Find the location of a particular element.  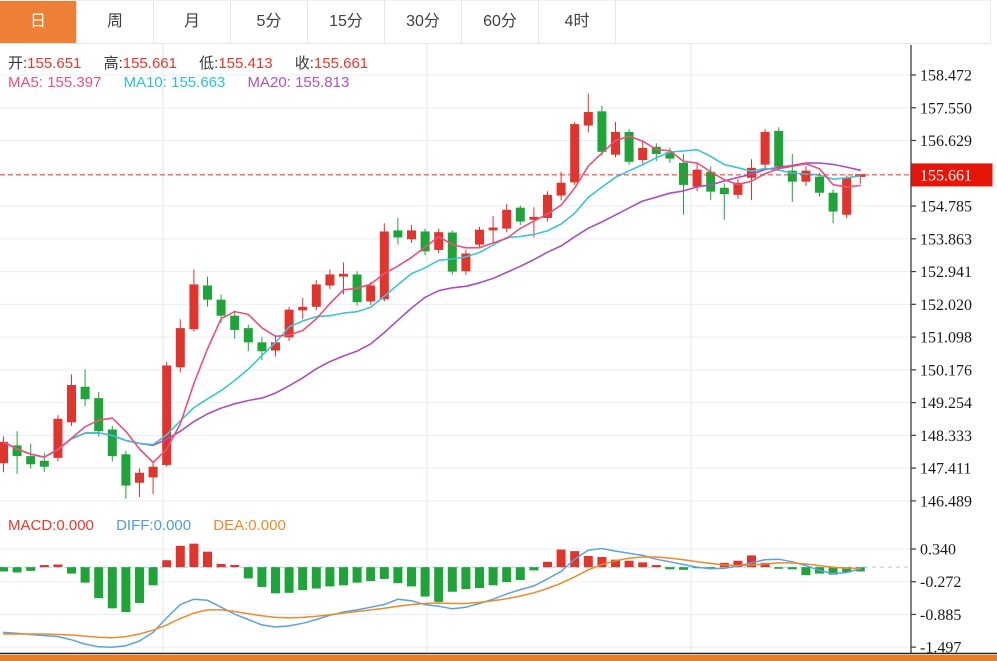

svg-text: 147.411 is located at coordinates (945, 469).